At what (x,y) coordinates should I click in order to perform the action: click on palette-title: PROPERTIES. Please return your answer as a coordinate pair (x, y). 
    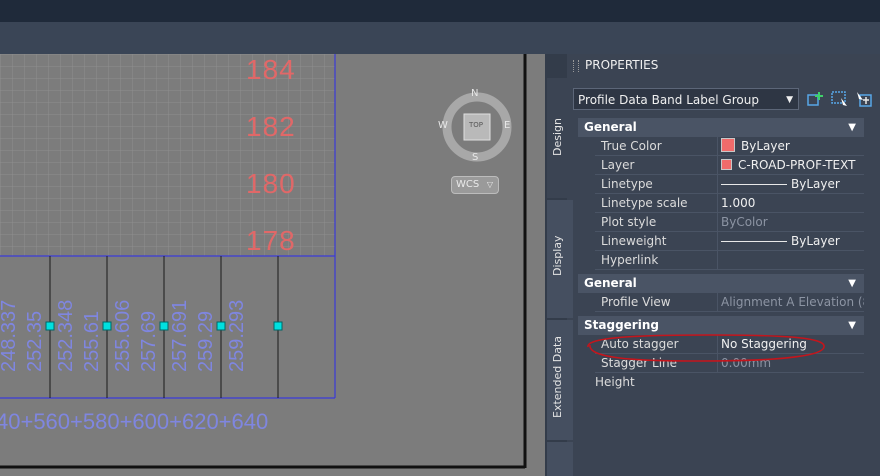
    Looking at the image, I should click on (622, 65).